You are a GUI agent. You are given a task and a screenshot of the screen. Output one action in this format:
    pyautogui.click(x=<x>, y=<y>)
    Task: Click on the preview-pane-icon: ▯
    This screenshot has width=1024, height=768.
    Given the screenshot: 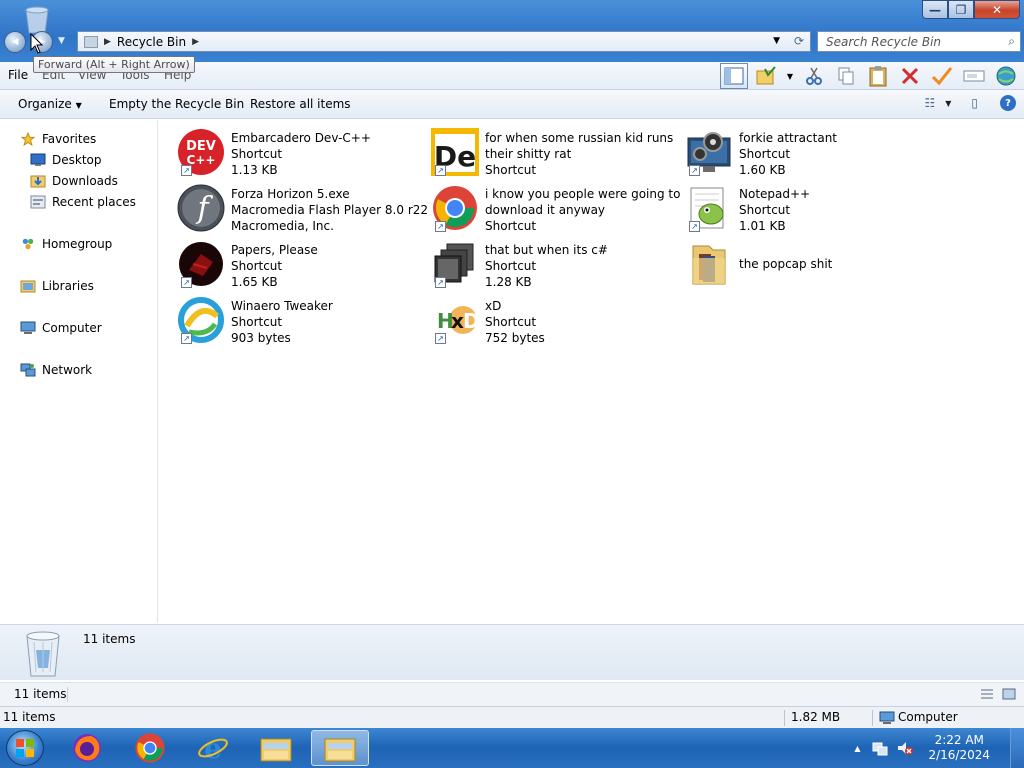 What is the action you would take?
    pyautogui.click(x=974, y=103)
    